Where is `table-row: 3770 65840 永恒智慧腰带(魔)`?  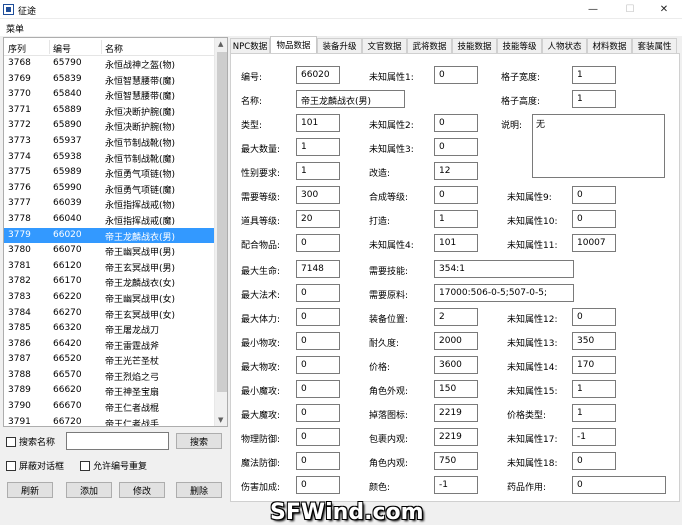 table-row: 3770 65840 永恒智慧腰带(魔) is located at coordinates (109, 95).